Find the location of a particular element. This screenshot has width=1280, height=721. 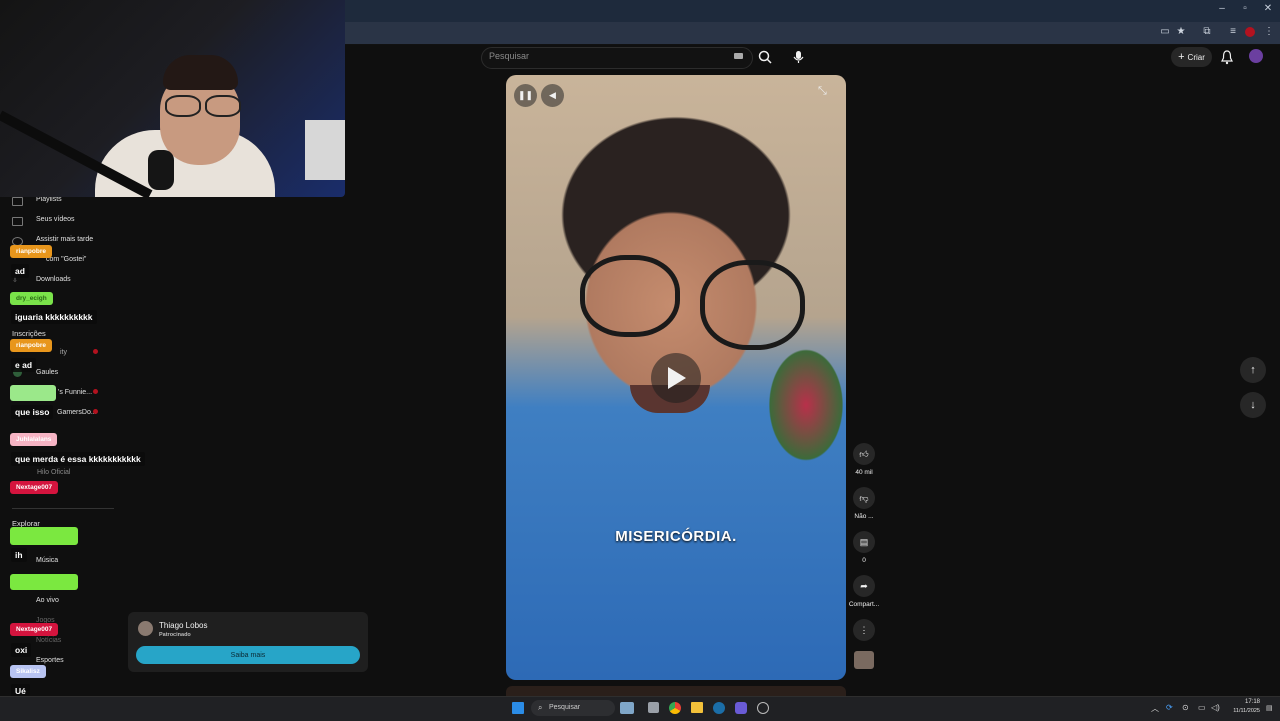

share-button: ➦ is located at coordinates (864, 586).